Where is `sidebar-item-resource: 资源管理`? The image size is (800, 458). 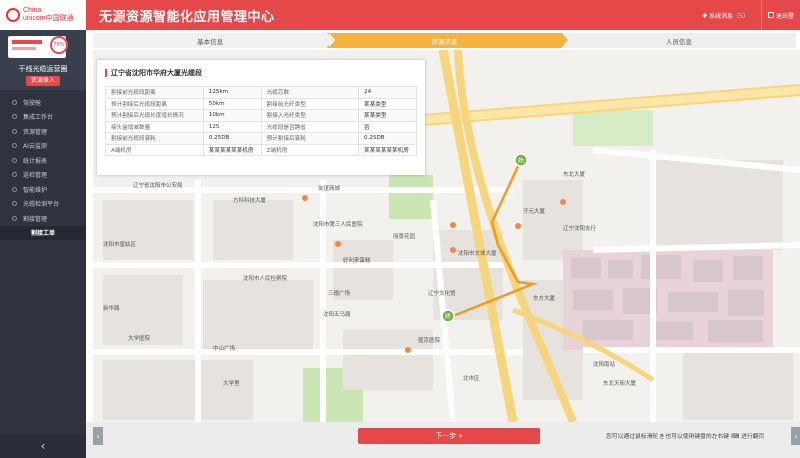 sidebar-item-resource: 资源管理 is located at coordinates (43, 131).